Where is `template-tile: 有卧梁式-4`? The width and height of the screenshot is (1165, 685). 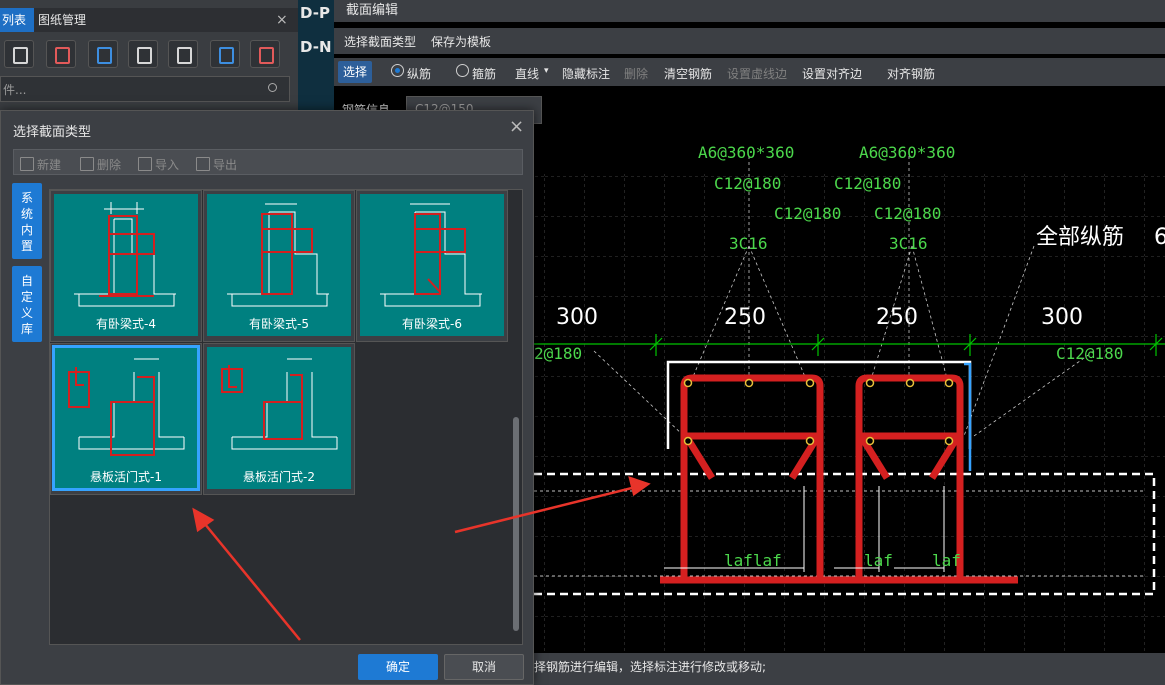 template-tile: 有卧梁式-4 is located at coordinates (126, 266).